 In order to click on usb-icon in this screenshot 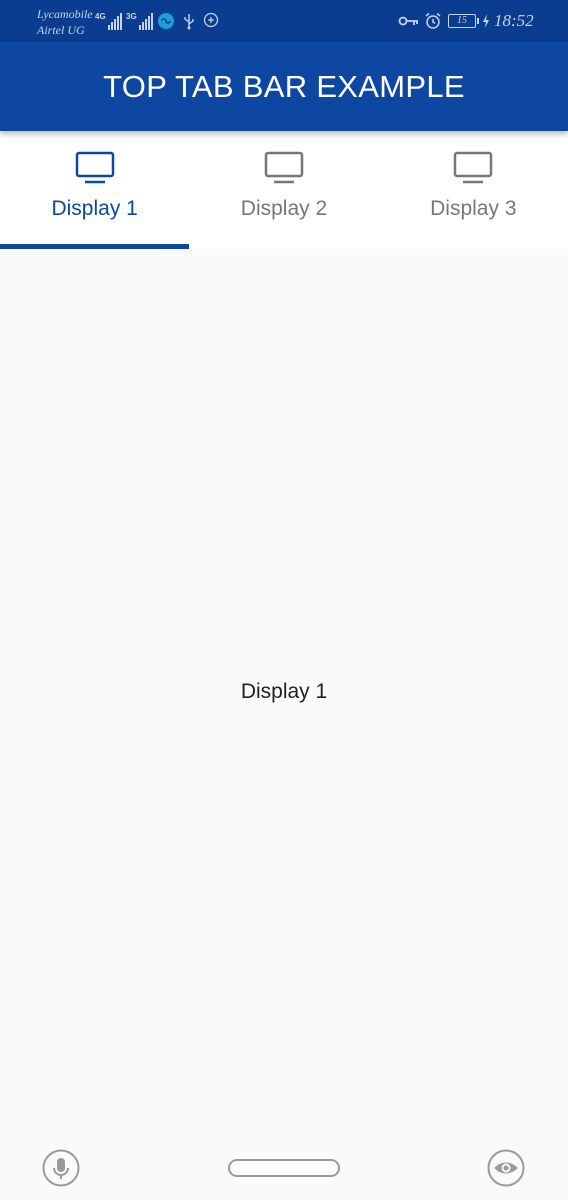, I will do `click(189, 22)`.